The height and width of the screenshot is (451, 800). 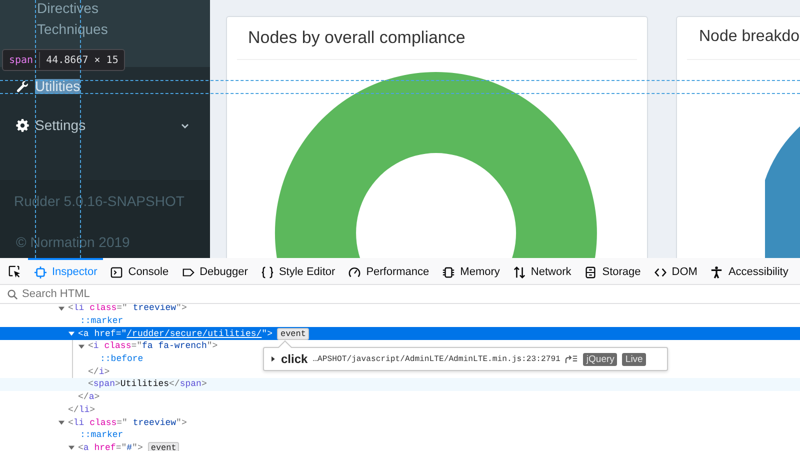 What do you see at coordinates (194, 333) in the screenshot?
I see `href-link: /rudder/secure/utilities/` at bounding box center [194, 333].